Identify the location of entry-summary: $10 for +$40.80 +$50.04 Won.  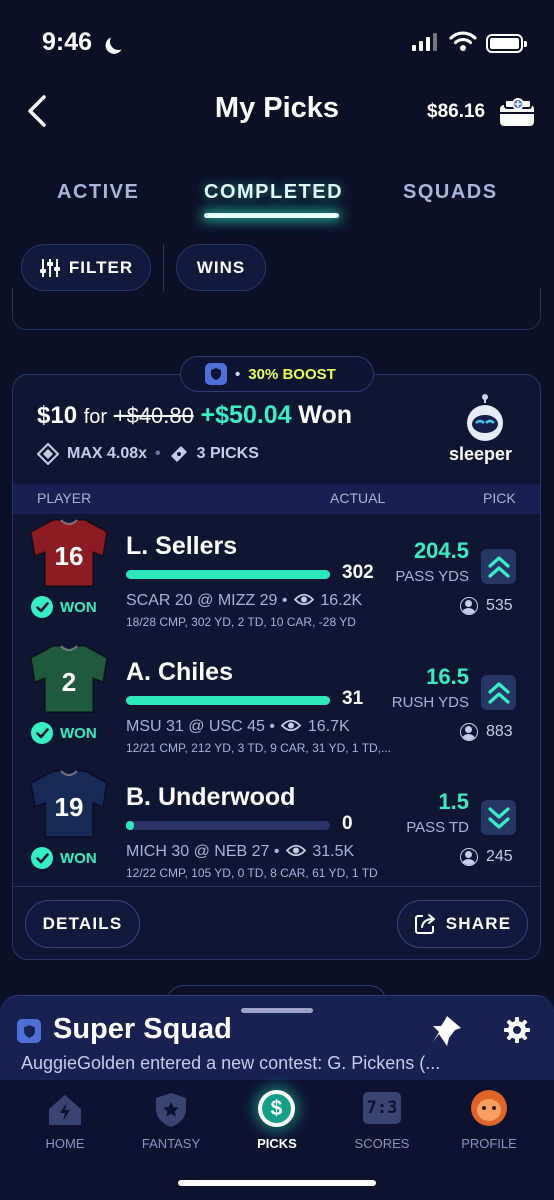
(194, 415).